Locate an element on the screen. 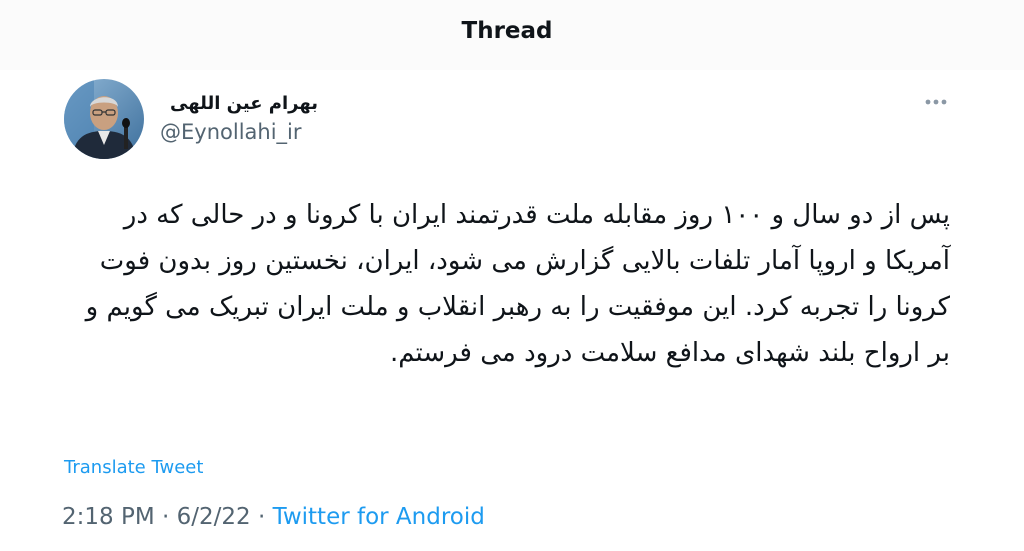 The height and width of the screenshot is (551, 1024). tweet-metadata: 2:18 PM · 6/2/22 · Twitter for Android is located at coordinates (273, 517).